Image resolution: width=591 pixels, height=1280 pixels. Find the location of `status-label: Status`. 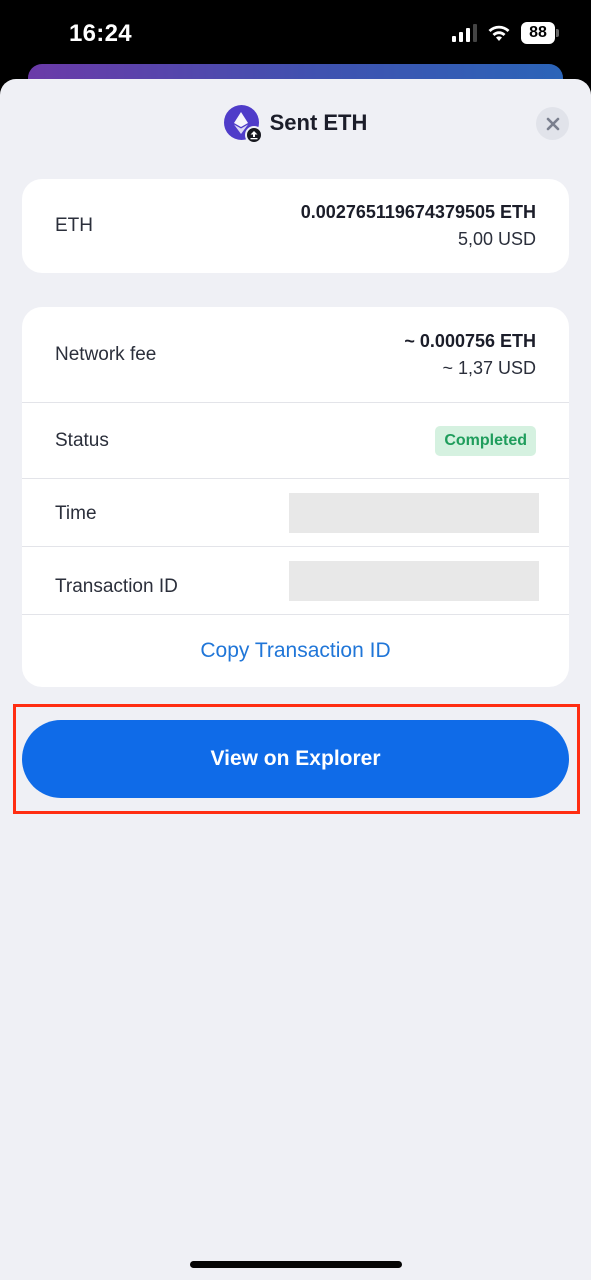

status-label: Status is located at coordinates (82, 440).